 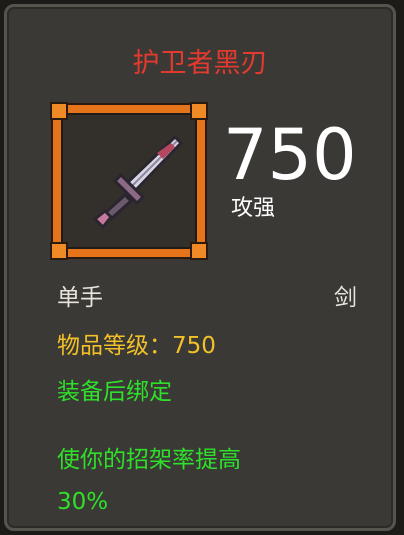 What do you see at coordinates (80, 298) in the screenshot?
I see `equip-slot: 单手` at bounding box center [80, 298].